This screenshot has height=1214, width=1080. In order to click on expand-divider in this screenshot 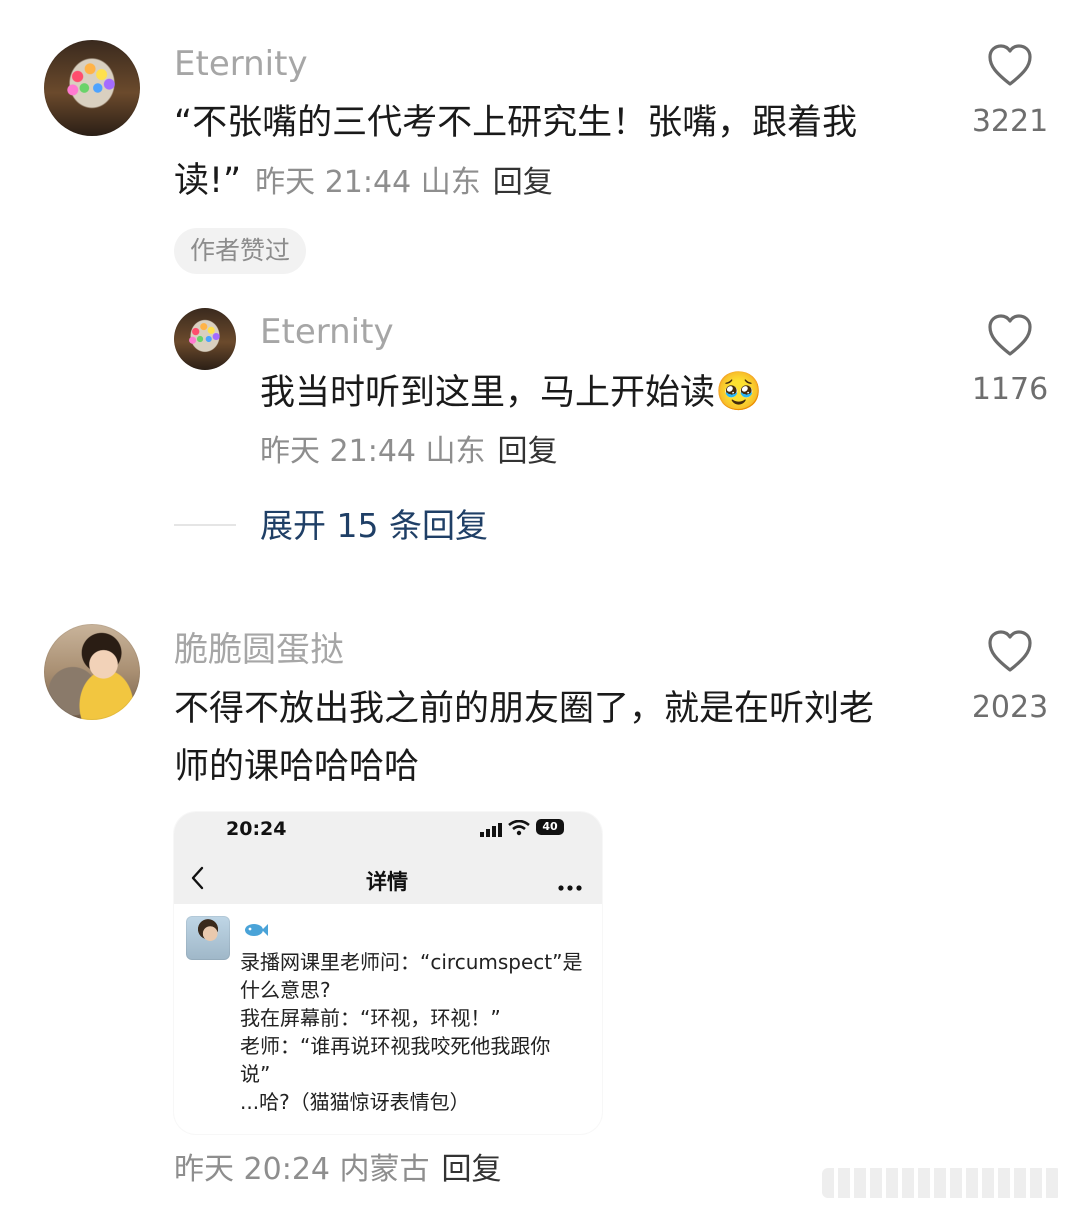, I will do `click(205, 525)`.